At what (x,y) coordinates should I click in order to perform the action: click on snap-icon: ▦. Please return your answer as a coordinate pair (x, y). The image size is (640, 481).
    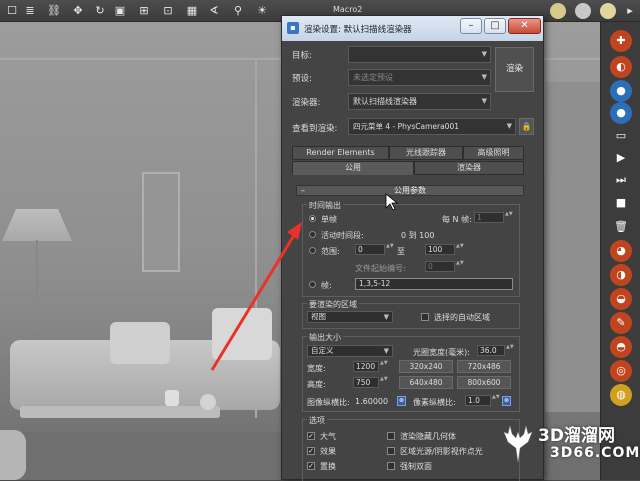
    Looking at the image, I should click on (192, 11).